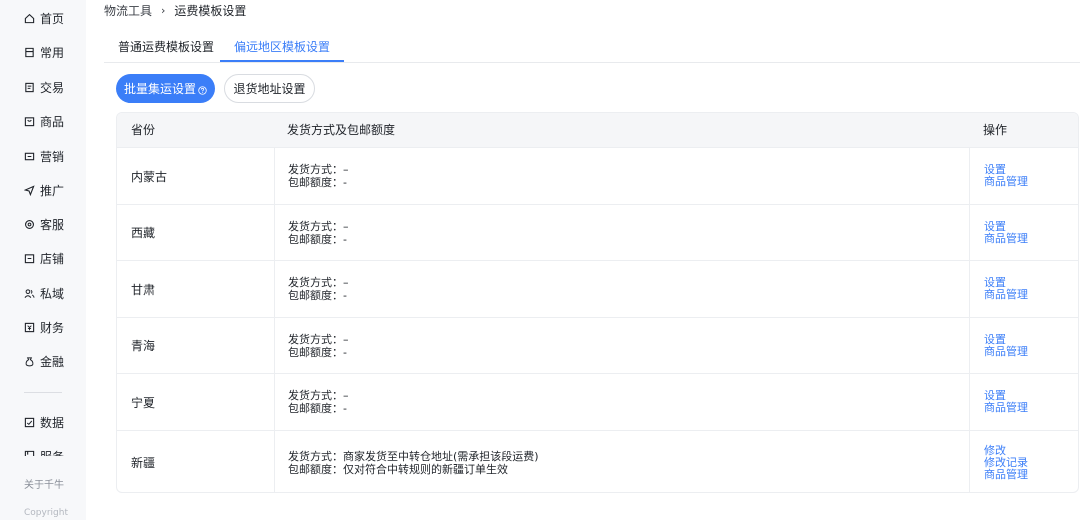 The width and height of the screenshot is (1080, 520). I want to click on tab-bar: 普通运费模板设置 偏远地区模板设置, so click(592, 48).